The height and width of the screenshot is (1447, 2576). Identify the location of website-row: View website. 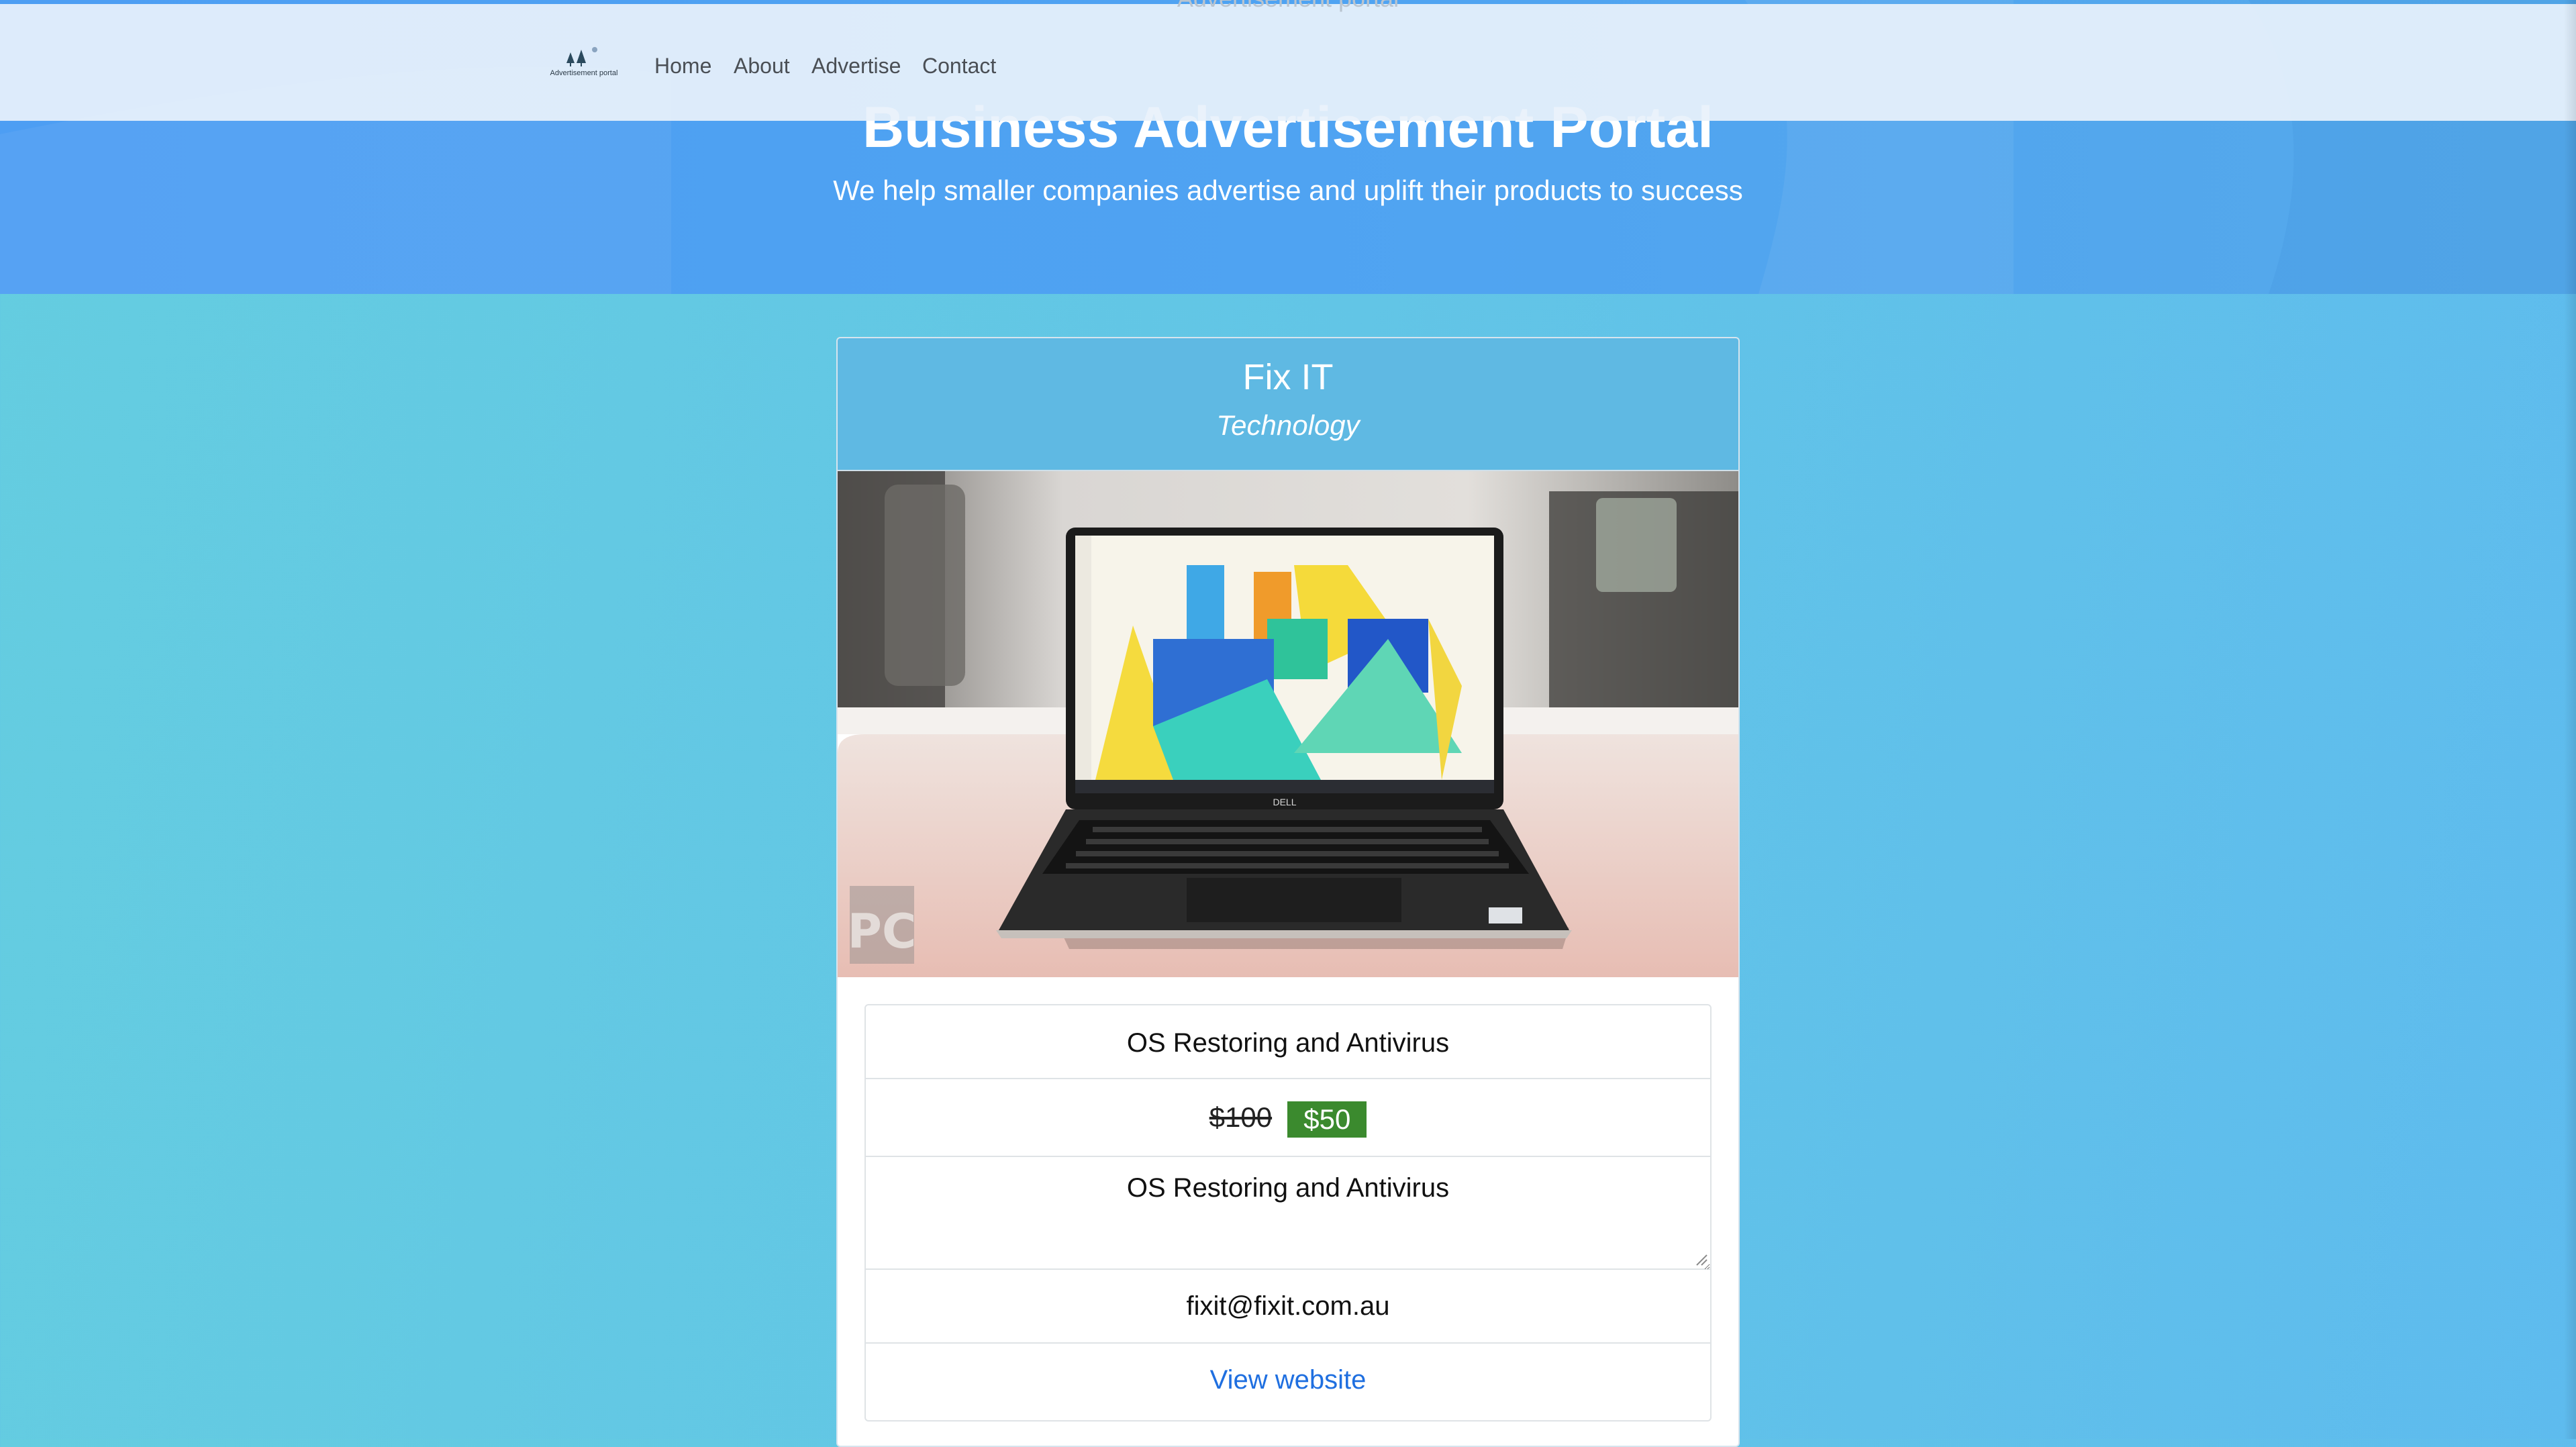
(1288, 1381).